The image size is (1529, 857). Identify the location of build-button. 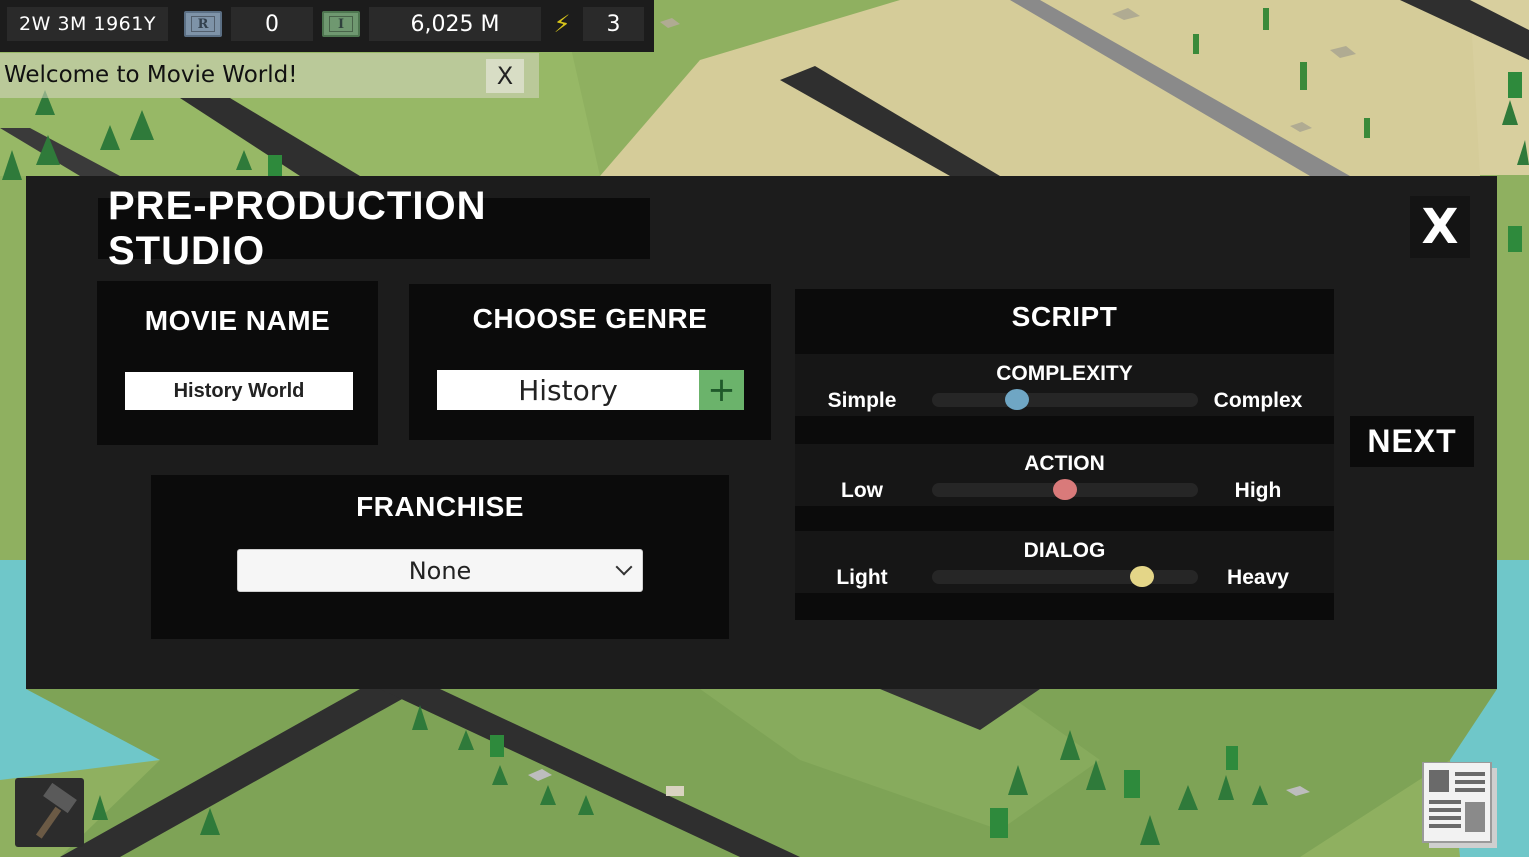
(49, 812).